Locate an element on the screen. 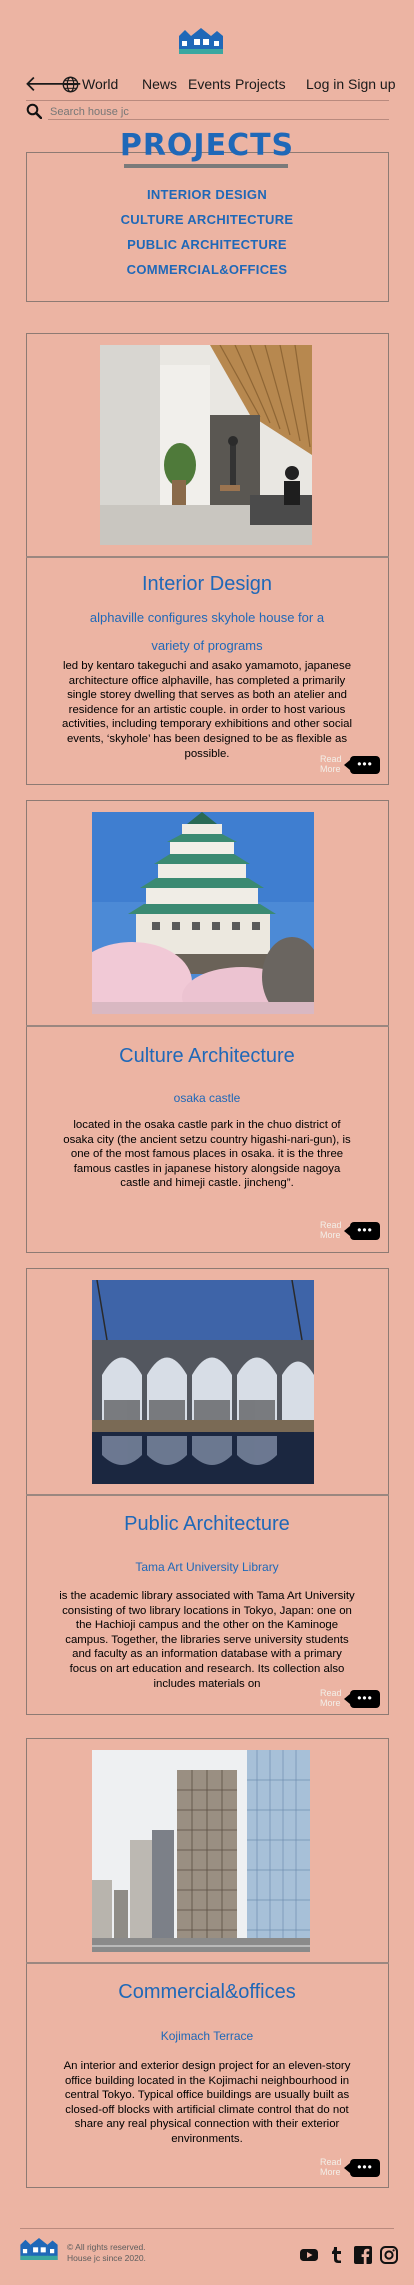  card-title: Commercial&offices is located at coordinates (207, 1992).